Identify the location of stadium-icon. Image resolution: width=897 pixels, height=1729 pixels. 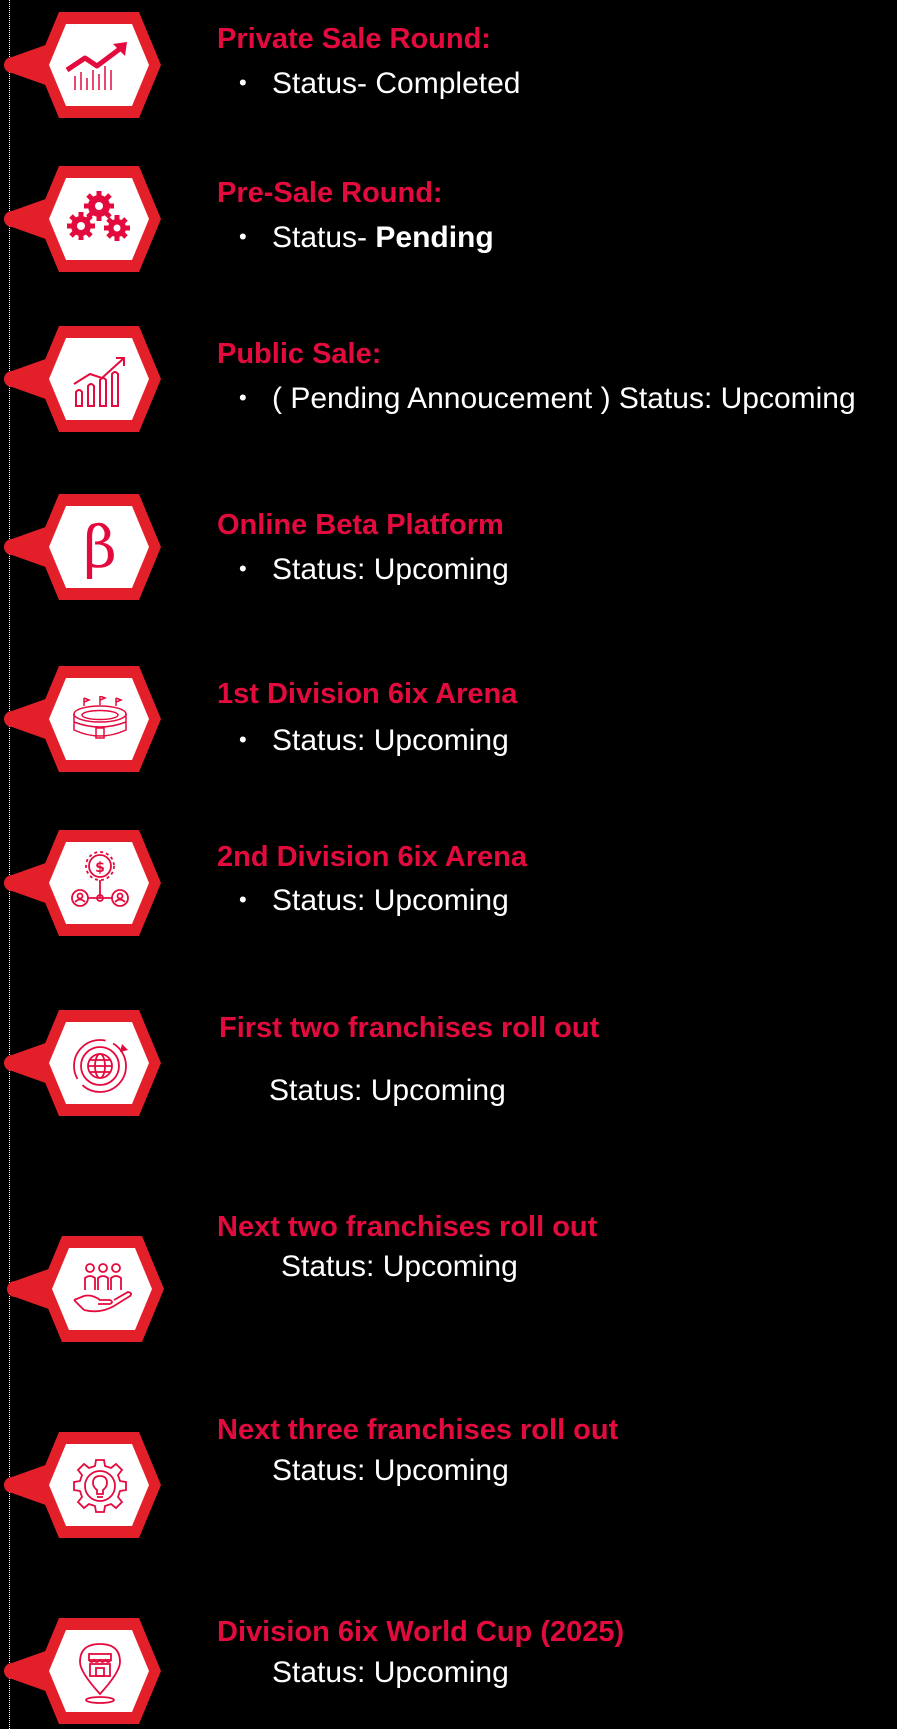
(100, 719).